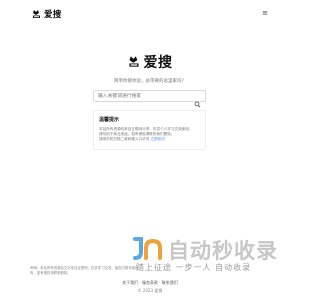  I want to click on notice-title: 温馨提示, so click(109, 120).